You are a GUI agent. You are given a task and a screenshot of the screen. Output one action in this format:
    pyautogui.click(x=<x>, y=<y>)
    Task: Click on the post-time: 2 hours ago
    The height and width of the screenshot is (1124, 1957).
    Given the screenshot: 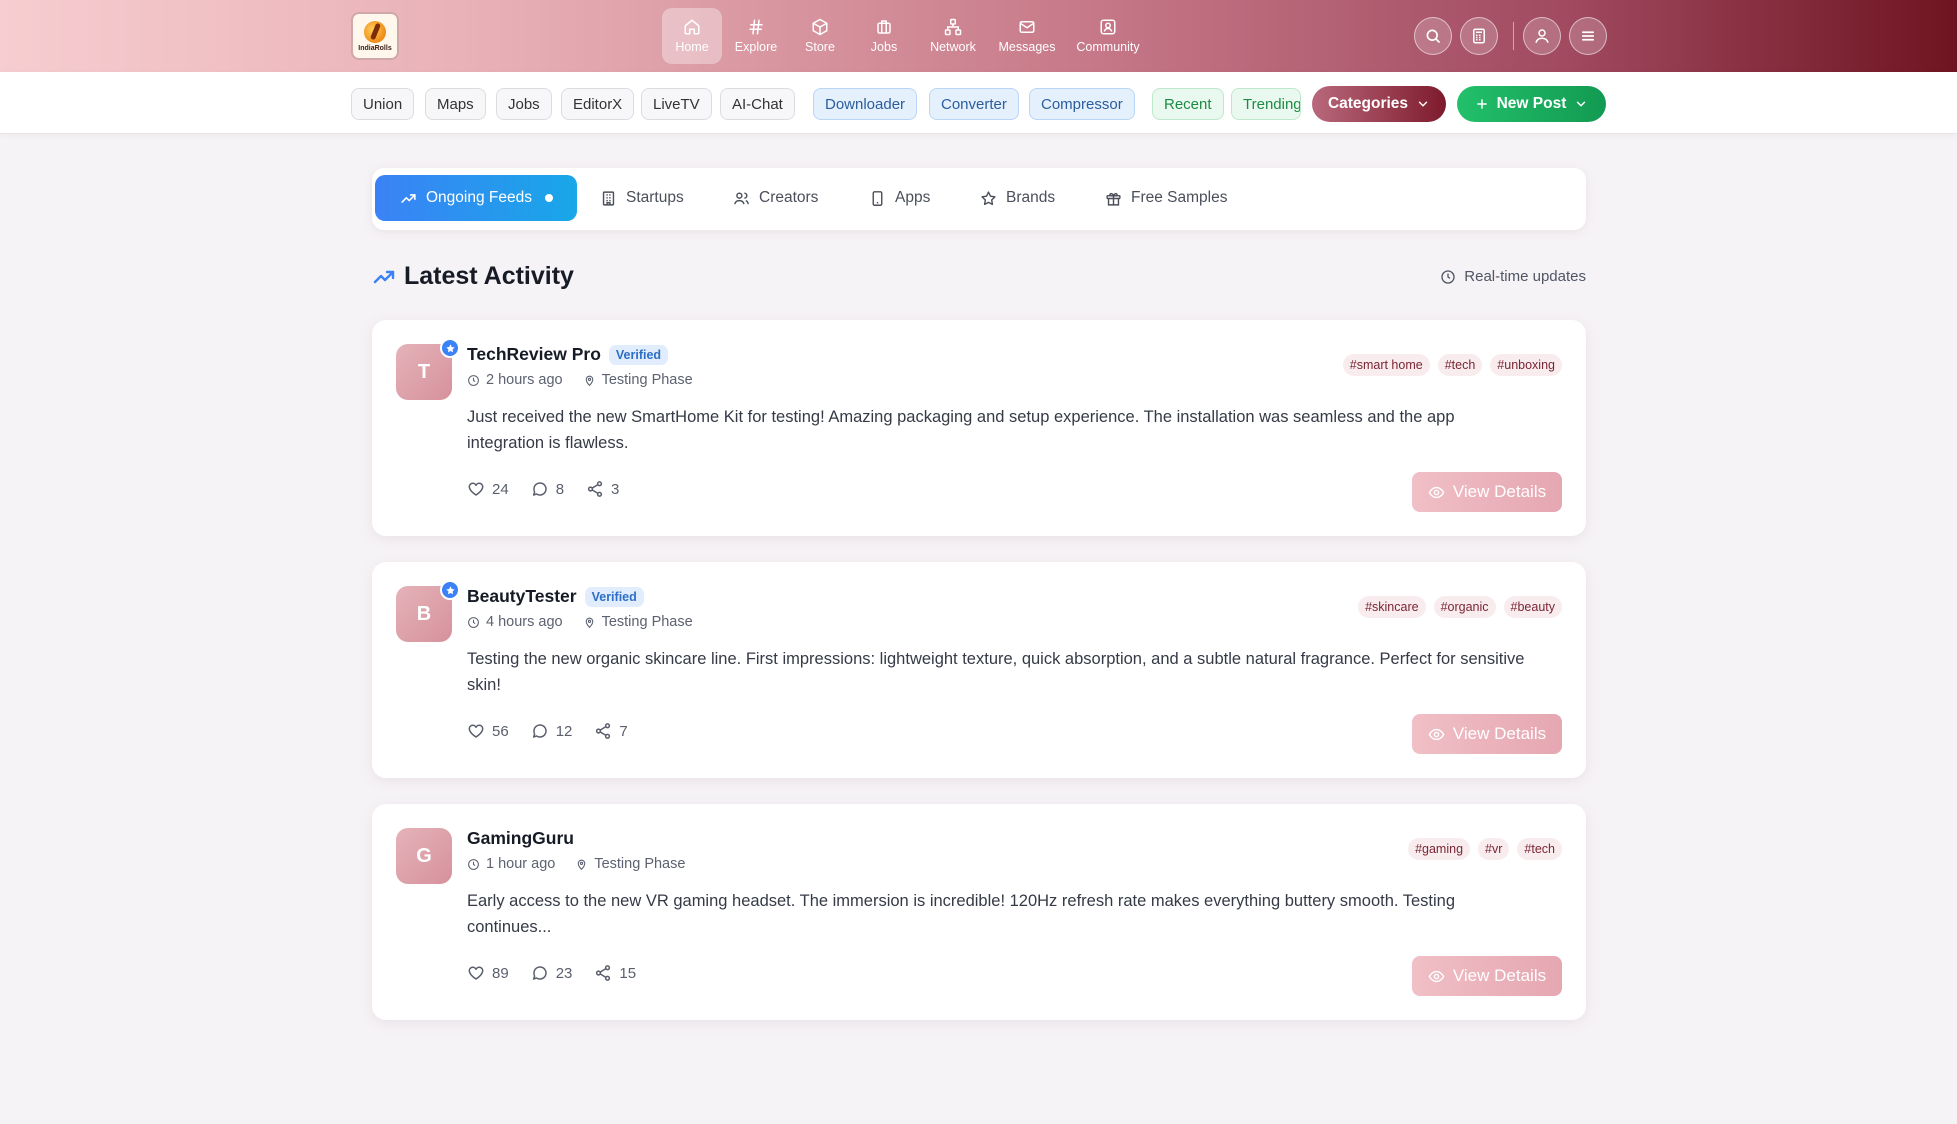 What is the action you would take?
    pyautogui.click(x=524, y=380)
    